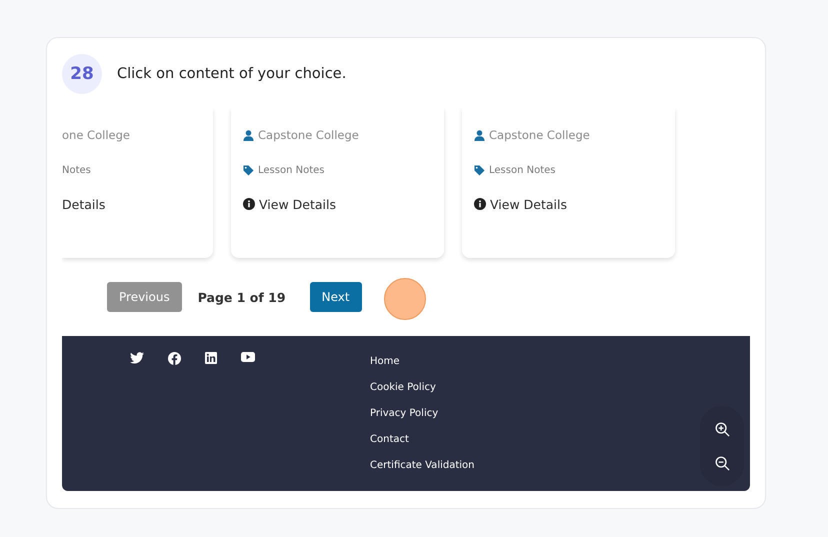  What do you see at coordinates (211, 358) in the screenshot?
I see `linkedin-icon` at bounding box center [211, 358].